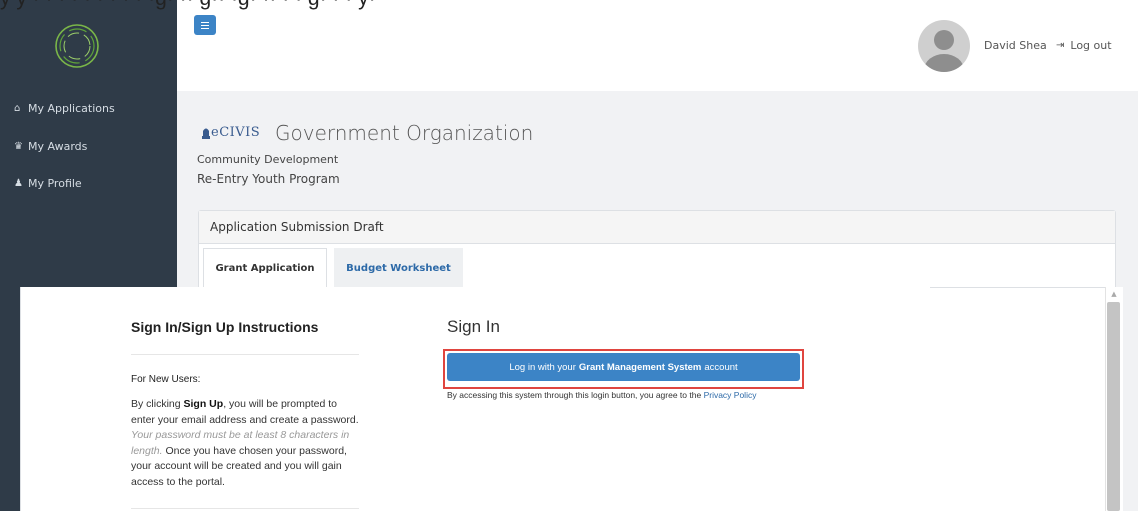  I want to click on trophy-icon: ♛, so click(18, 146).